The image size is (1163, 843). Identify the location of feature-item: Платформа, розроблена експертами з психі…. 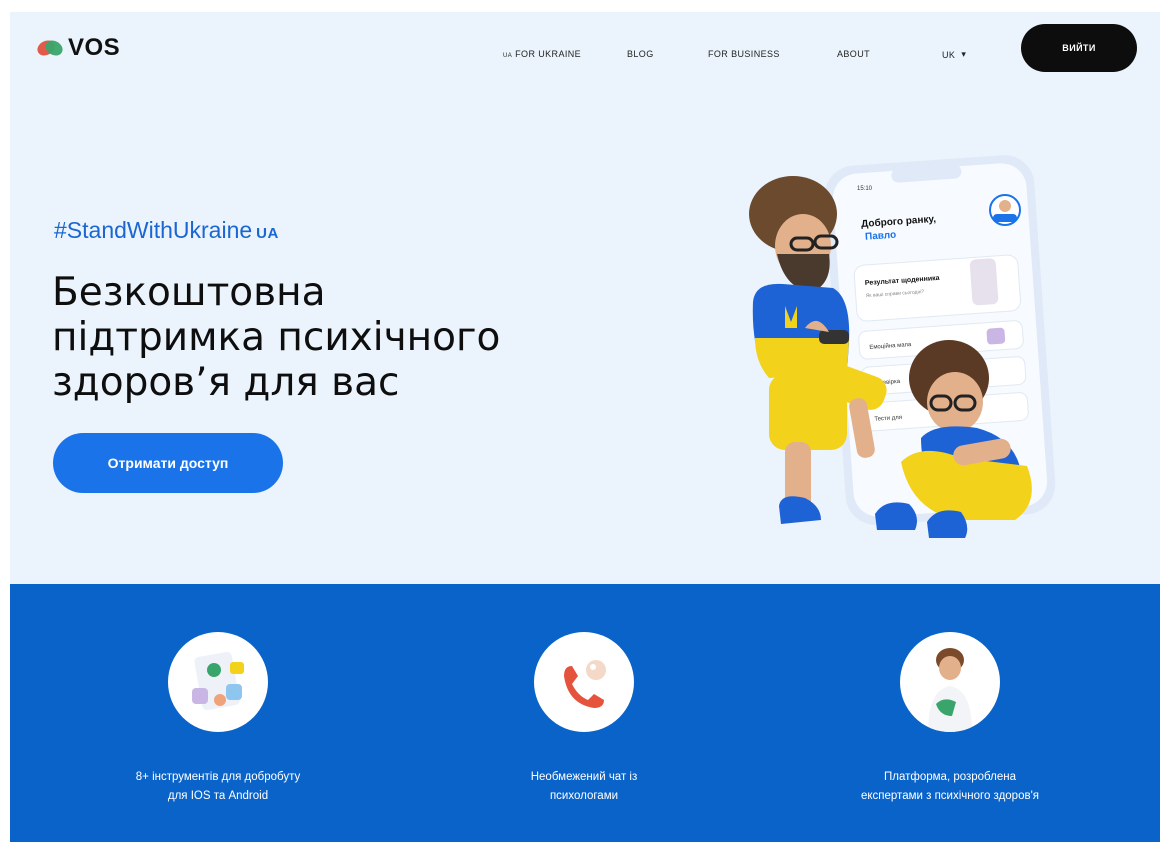
(950, 719).